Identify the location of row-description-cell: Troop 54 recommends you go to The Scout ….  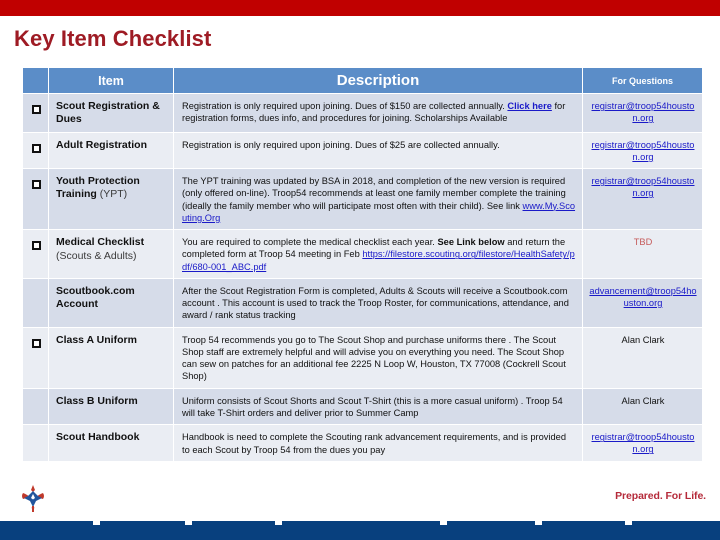
(378, 357).